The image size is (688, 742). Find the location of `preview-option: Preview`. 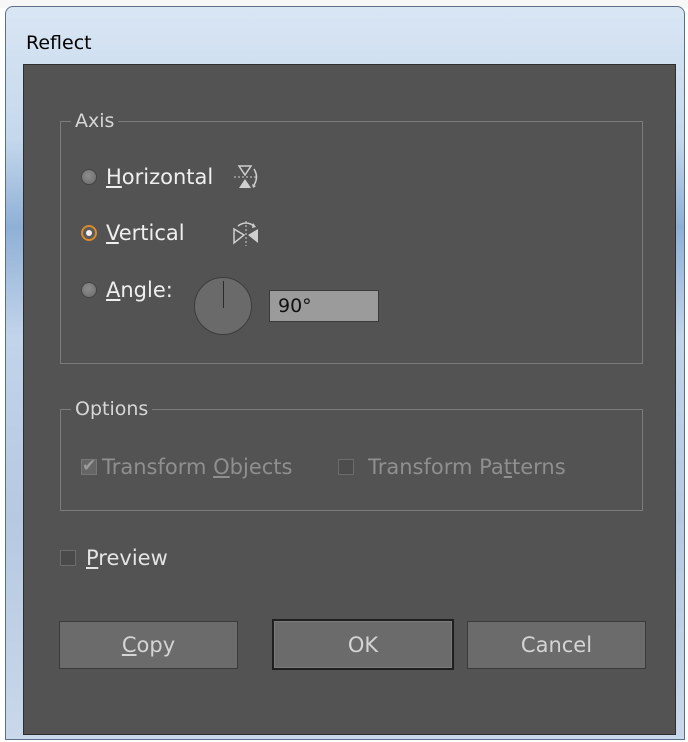

preview-option: Preview is located at coordinates (114, 558).